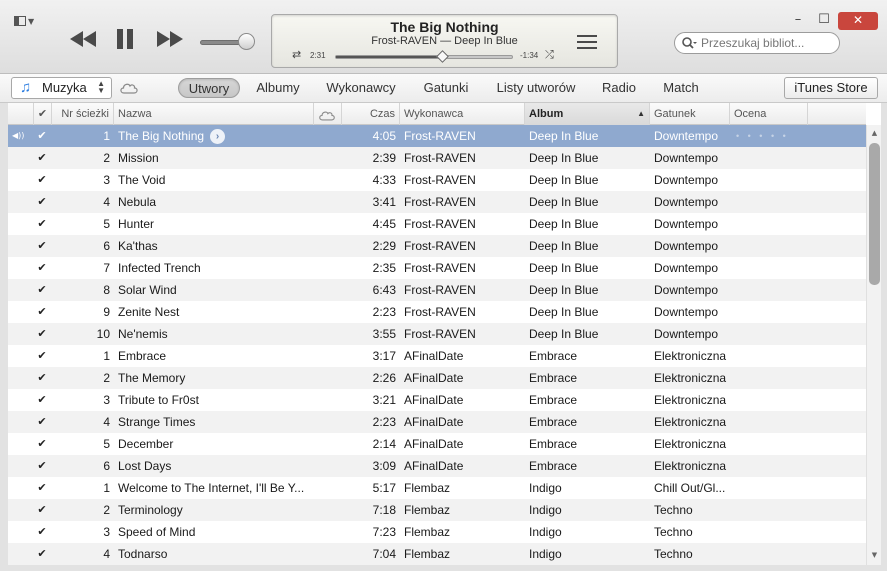  Describe the element at coordinates (361, 88) in the screenshot. I see `tab-wykonawcy: Wykonawcy` at that location.